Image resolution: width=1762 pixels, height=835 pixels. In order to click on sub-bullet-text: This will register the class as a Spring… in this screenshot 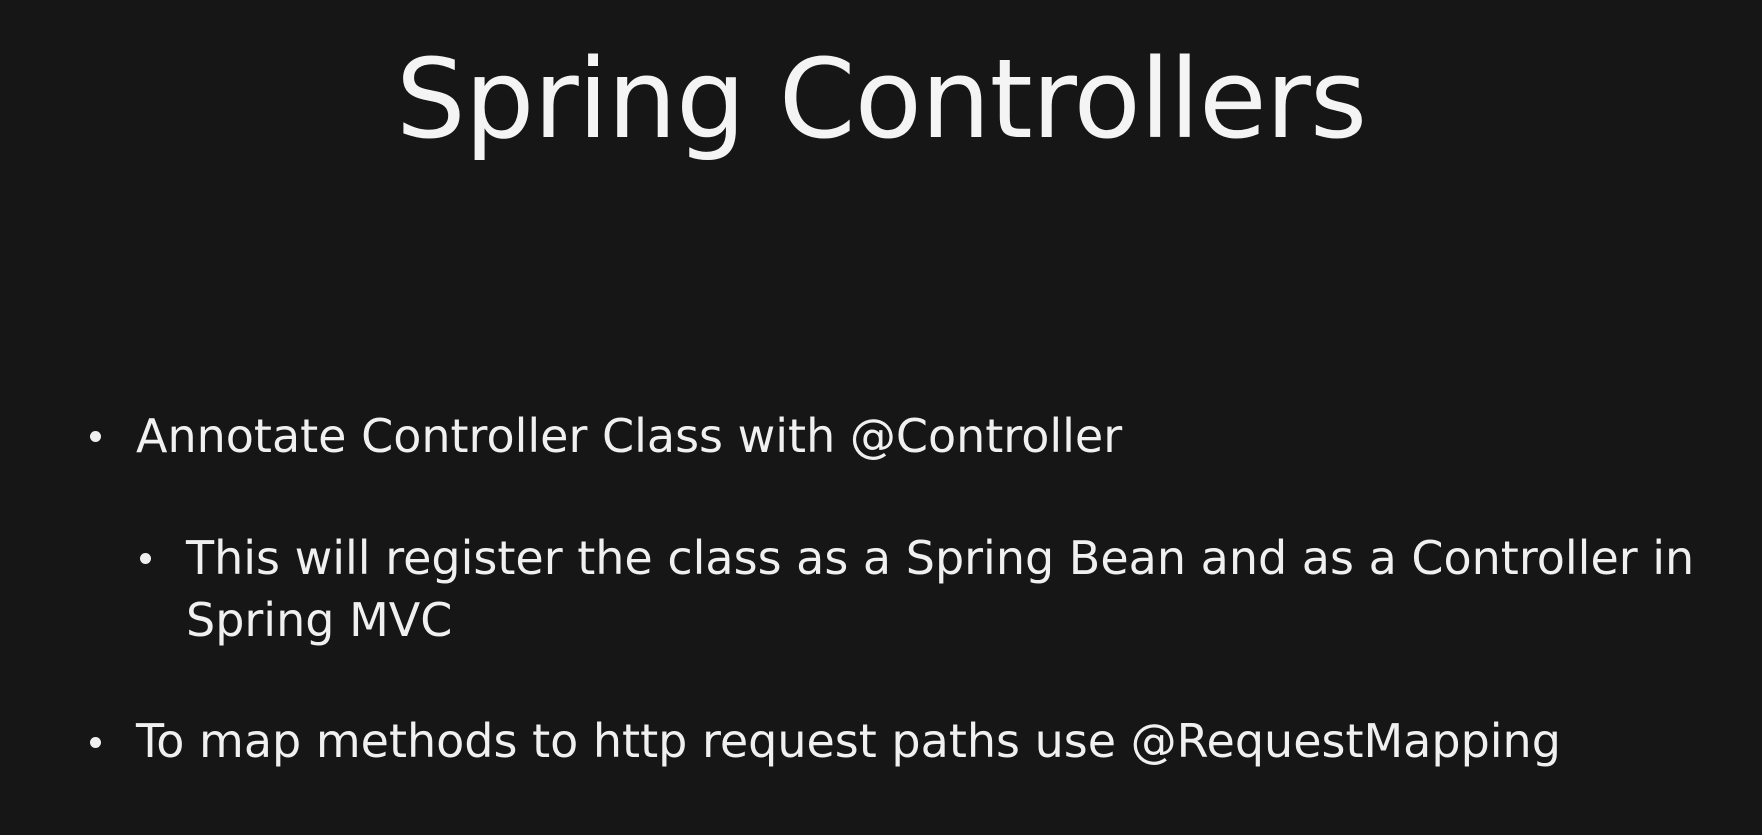, I will do `click(940, 589)`.